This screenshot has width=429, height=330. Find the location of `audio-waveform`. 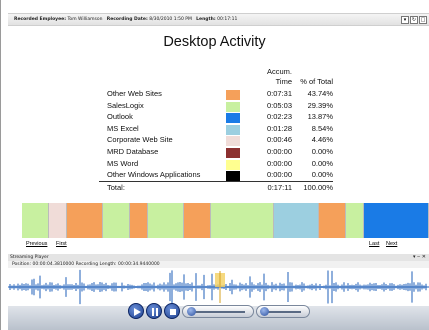

audio-waveform is located at coordinates (218, 287).